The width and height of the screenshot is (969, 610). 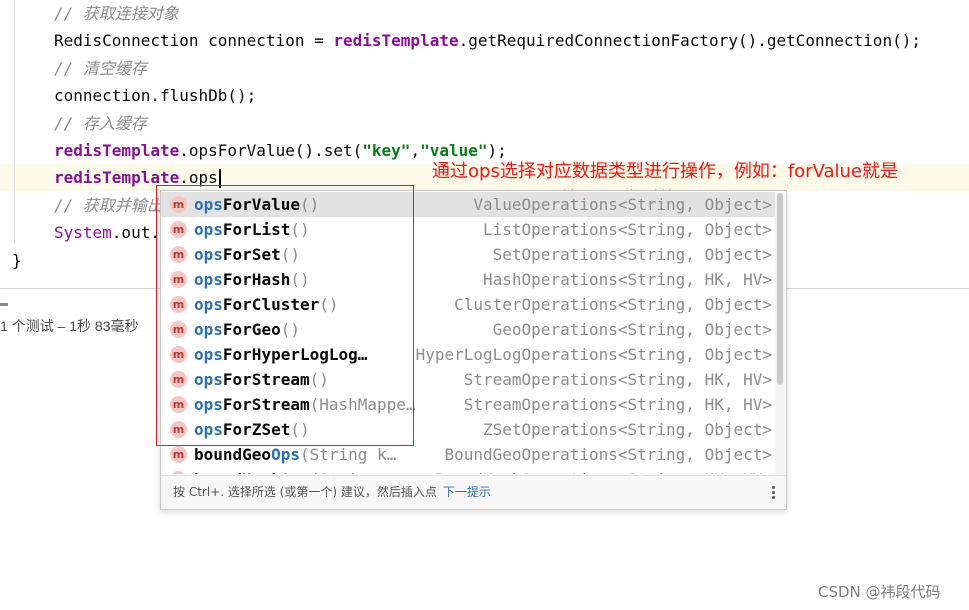 I want to click on completion-item-type: ValueOperations<String, Object>, so click(x=622, y=204).